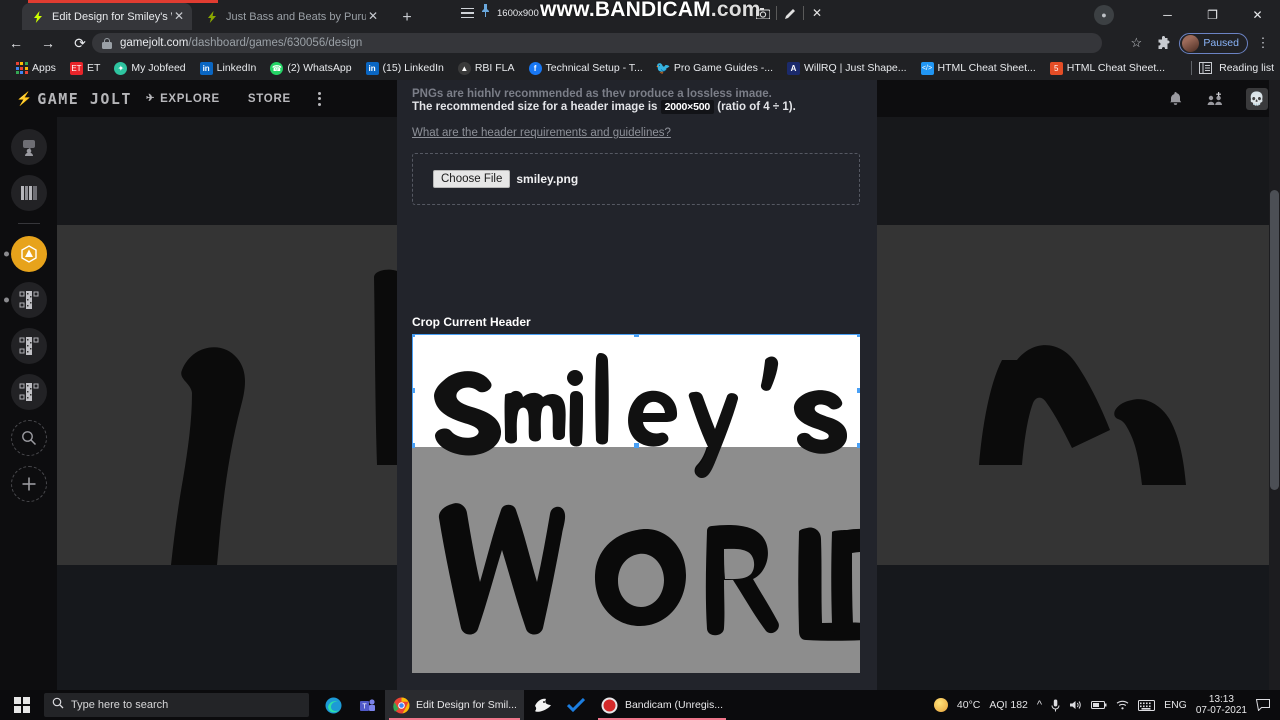 The width and height of the screenshot is (1280, 720). What do you see at coordinates (636, 335) in the screenshot?
I see `crop-handle-top-center` at bounding box center [636, 335].